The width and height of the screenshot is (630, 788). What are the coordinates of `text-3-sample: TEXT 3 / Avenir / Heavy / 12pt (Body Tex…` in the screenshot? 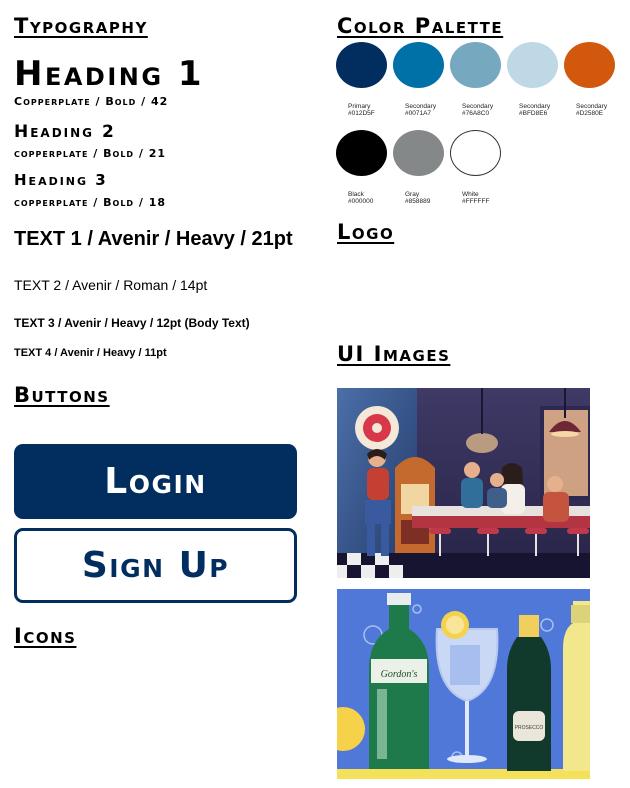 It's located at (132, 323).